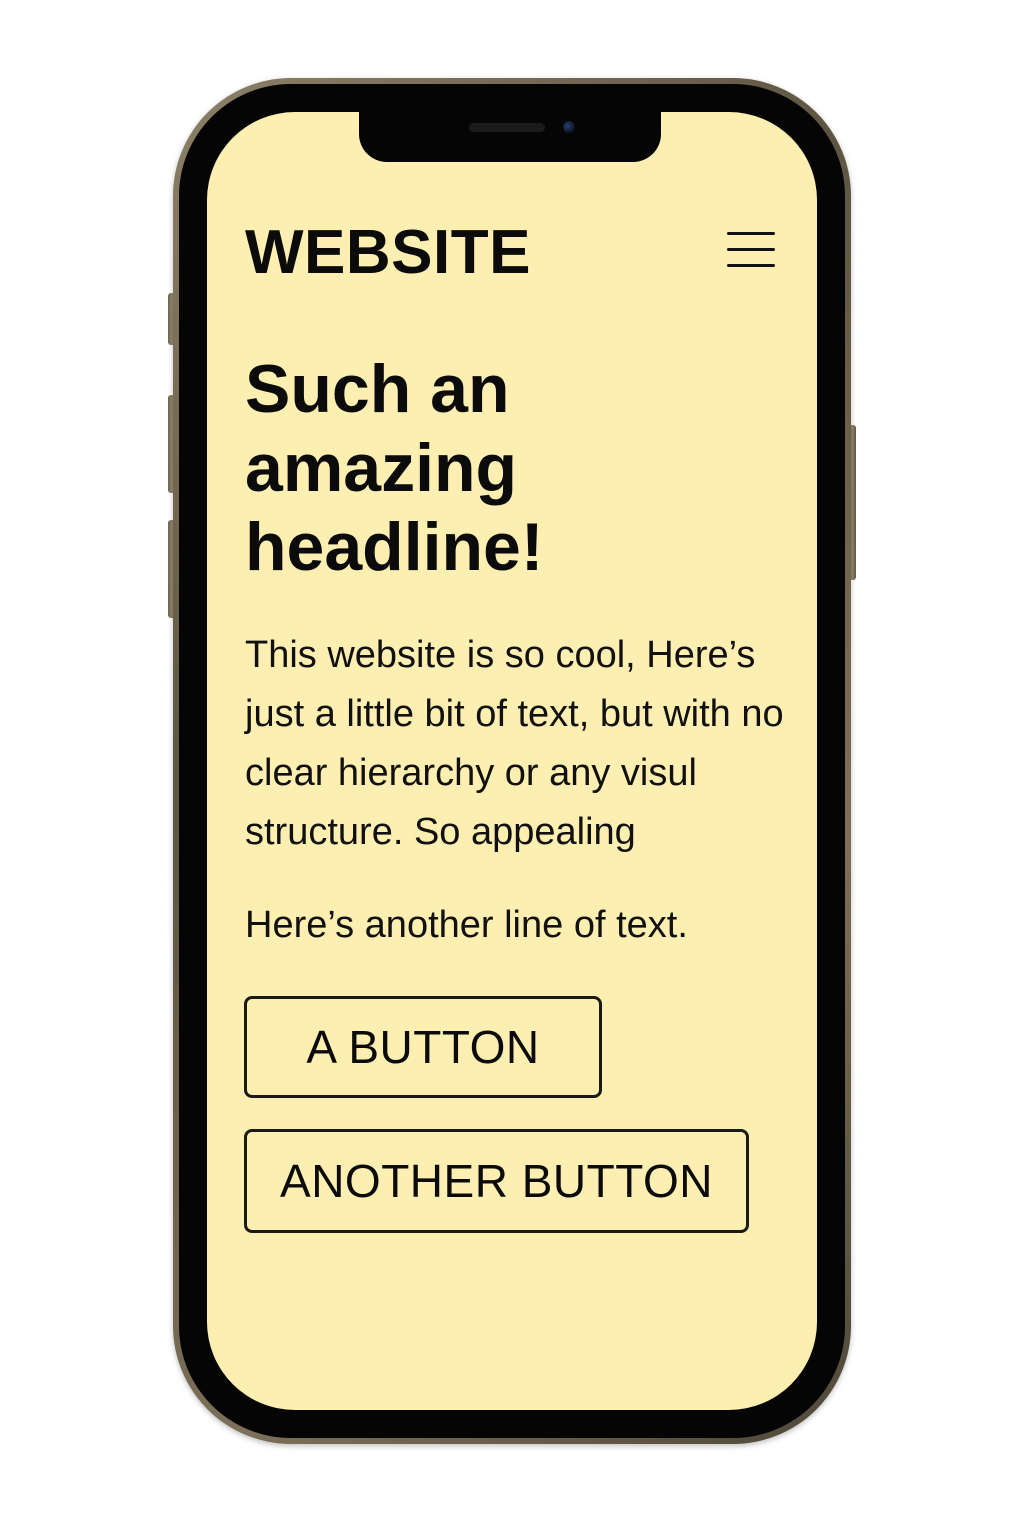 The height and width of the screenshot is (1536, 1024). I want to click on hamburger-menu-icon, so click(751, 250).